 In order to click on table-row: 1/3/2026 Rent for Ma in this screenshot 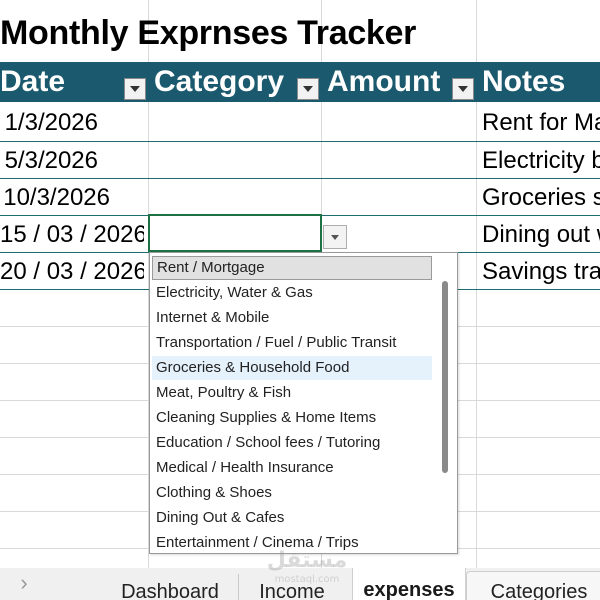, I will do `click(300, 122)`.